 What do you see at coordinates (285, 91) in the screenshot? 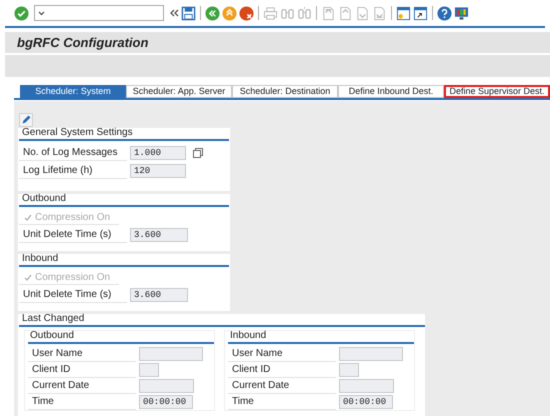
I see `tab: Scheduler: Destination` at bounding box center [285, 91].